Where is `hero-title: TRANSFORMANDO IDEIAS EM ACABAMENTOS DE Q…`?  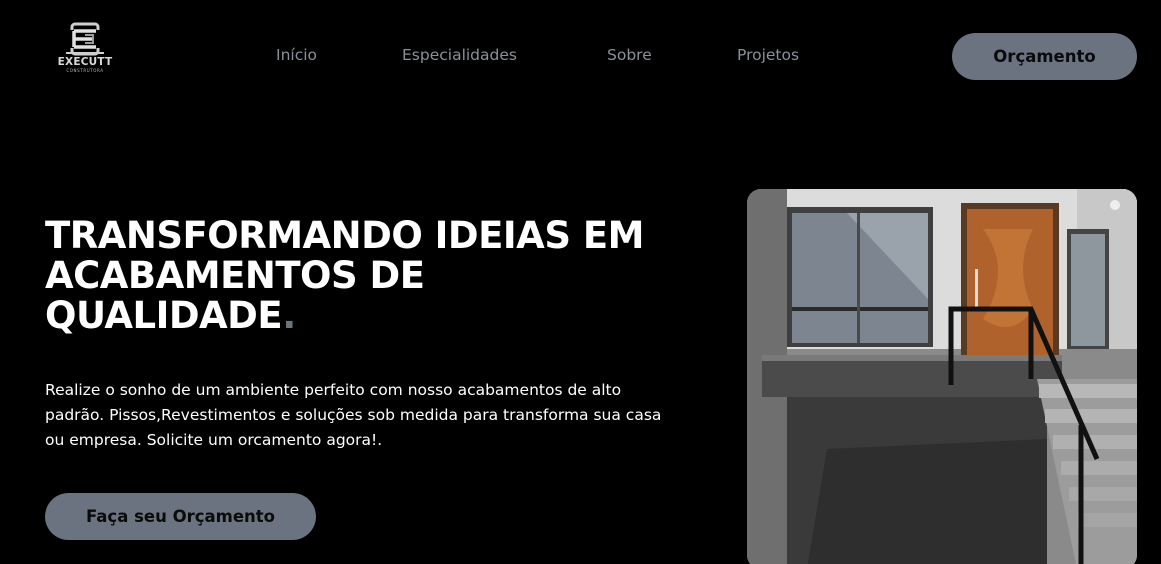 hero-title: TRANSFORMANDO IDEIAS EM ACABAMENTOS DE Q… is located at coordinates (370, 276).